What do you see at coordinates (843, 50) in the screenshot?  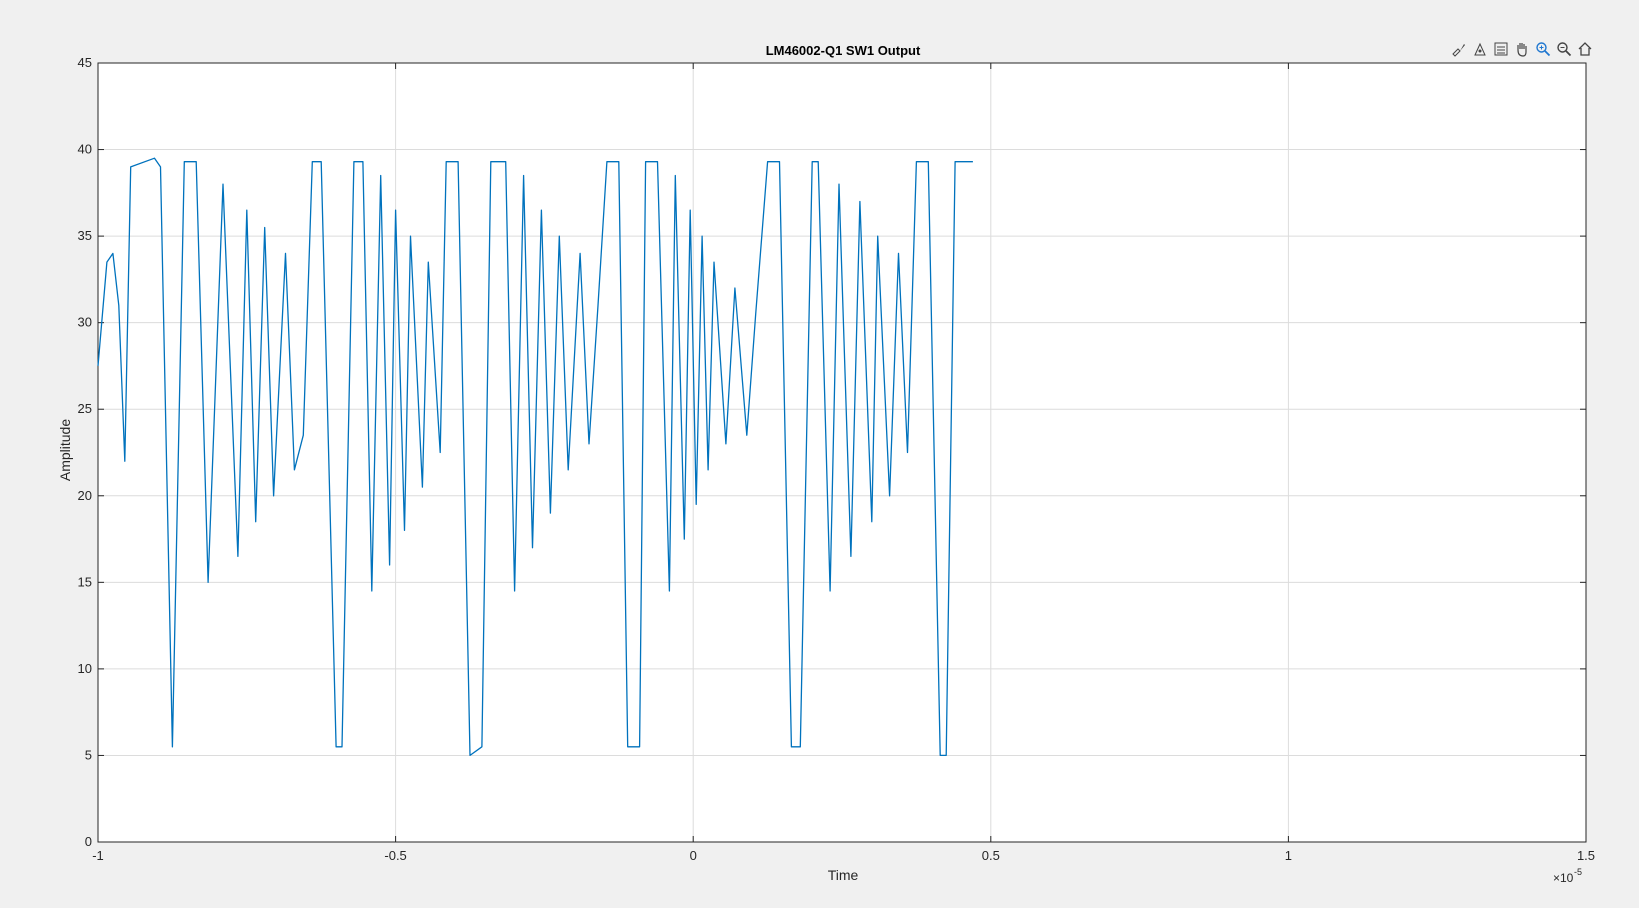 I see `chart-title: LM46002-Q1 SW1 Output` at bounding box center [843, 50].